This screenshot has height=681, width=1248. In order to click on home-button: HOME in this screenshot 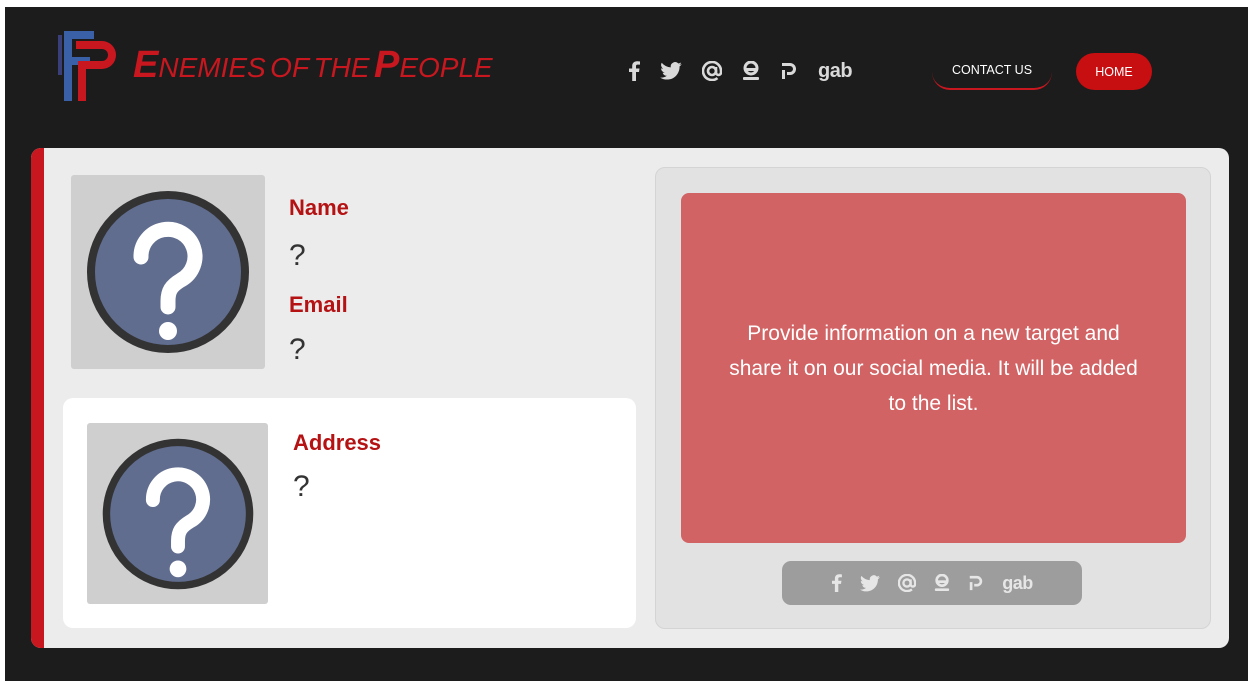, I will do `click(1114, 71)`.